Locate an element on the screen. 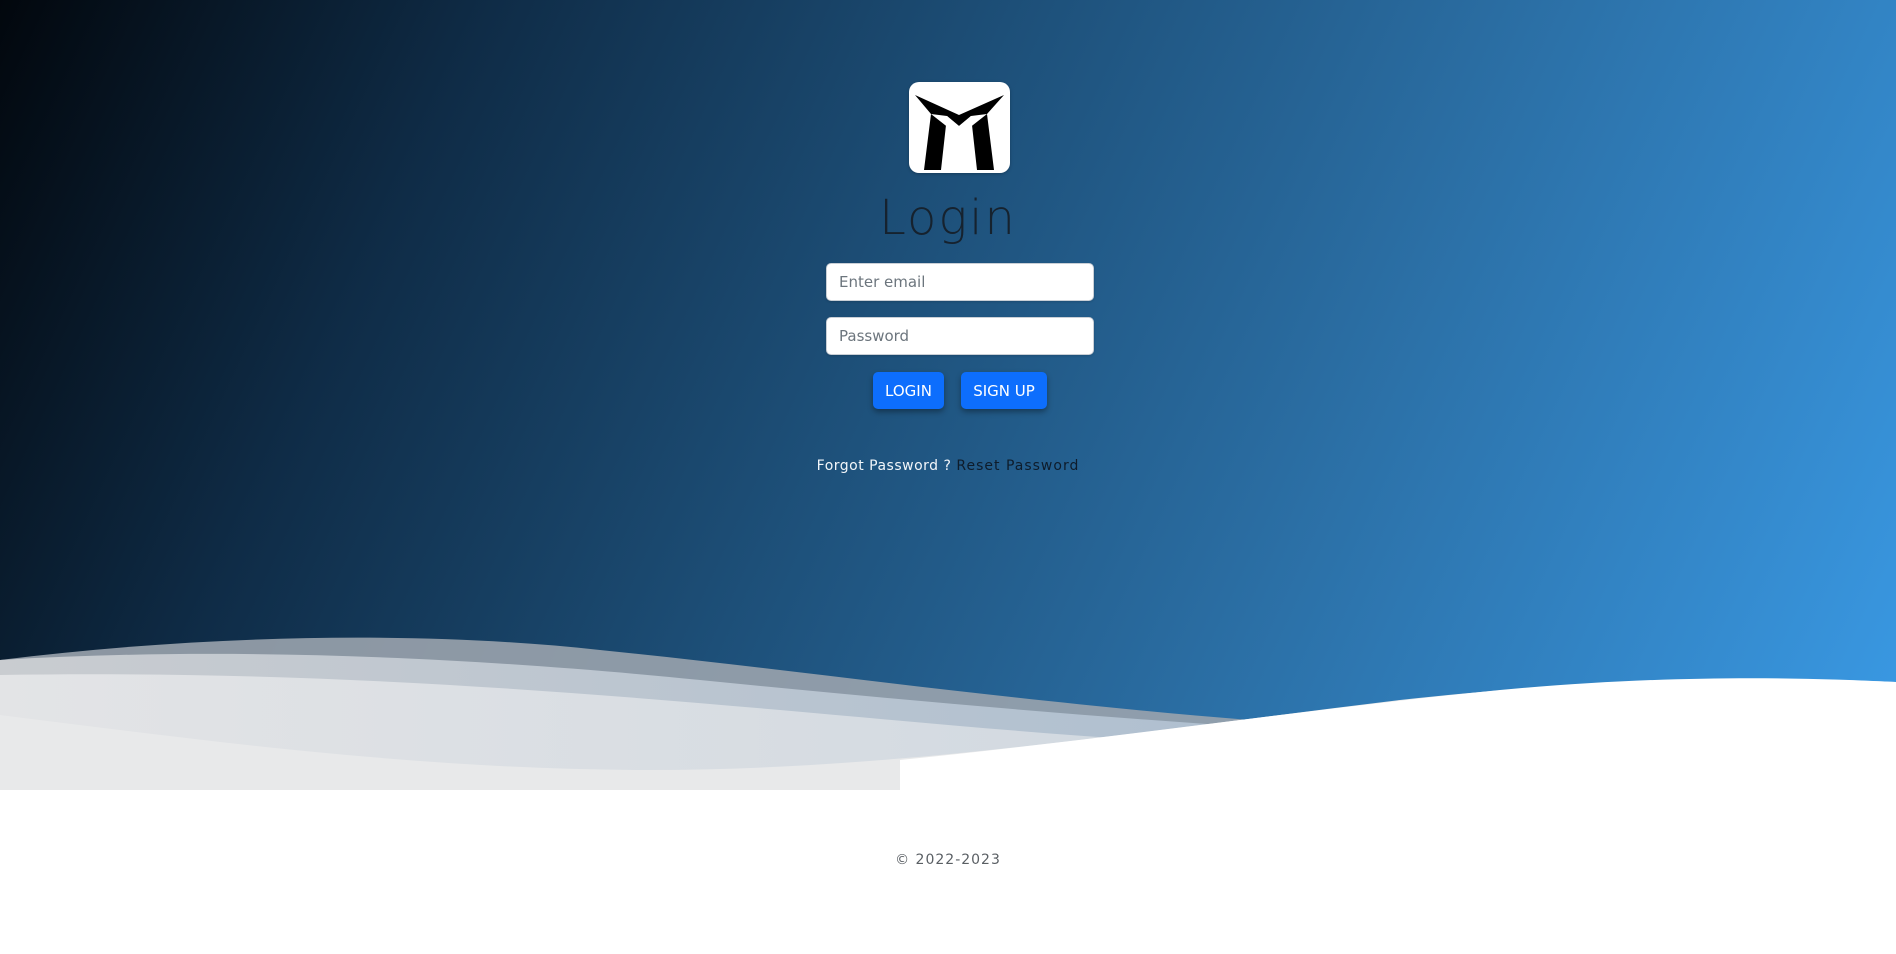  forgot-password-row: Forgot Password ? Reset Password is located at coordinates (948, 466).